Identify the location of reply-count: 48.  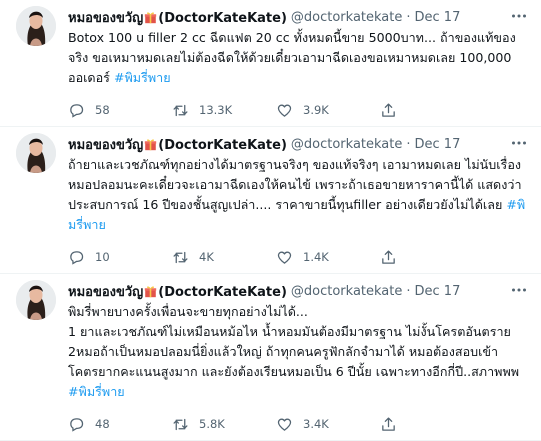
(102, 424).